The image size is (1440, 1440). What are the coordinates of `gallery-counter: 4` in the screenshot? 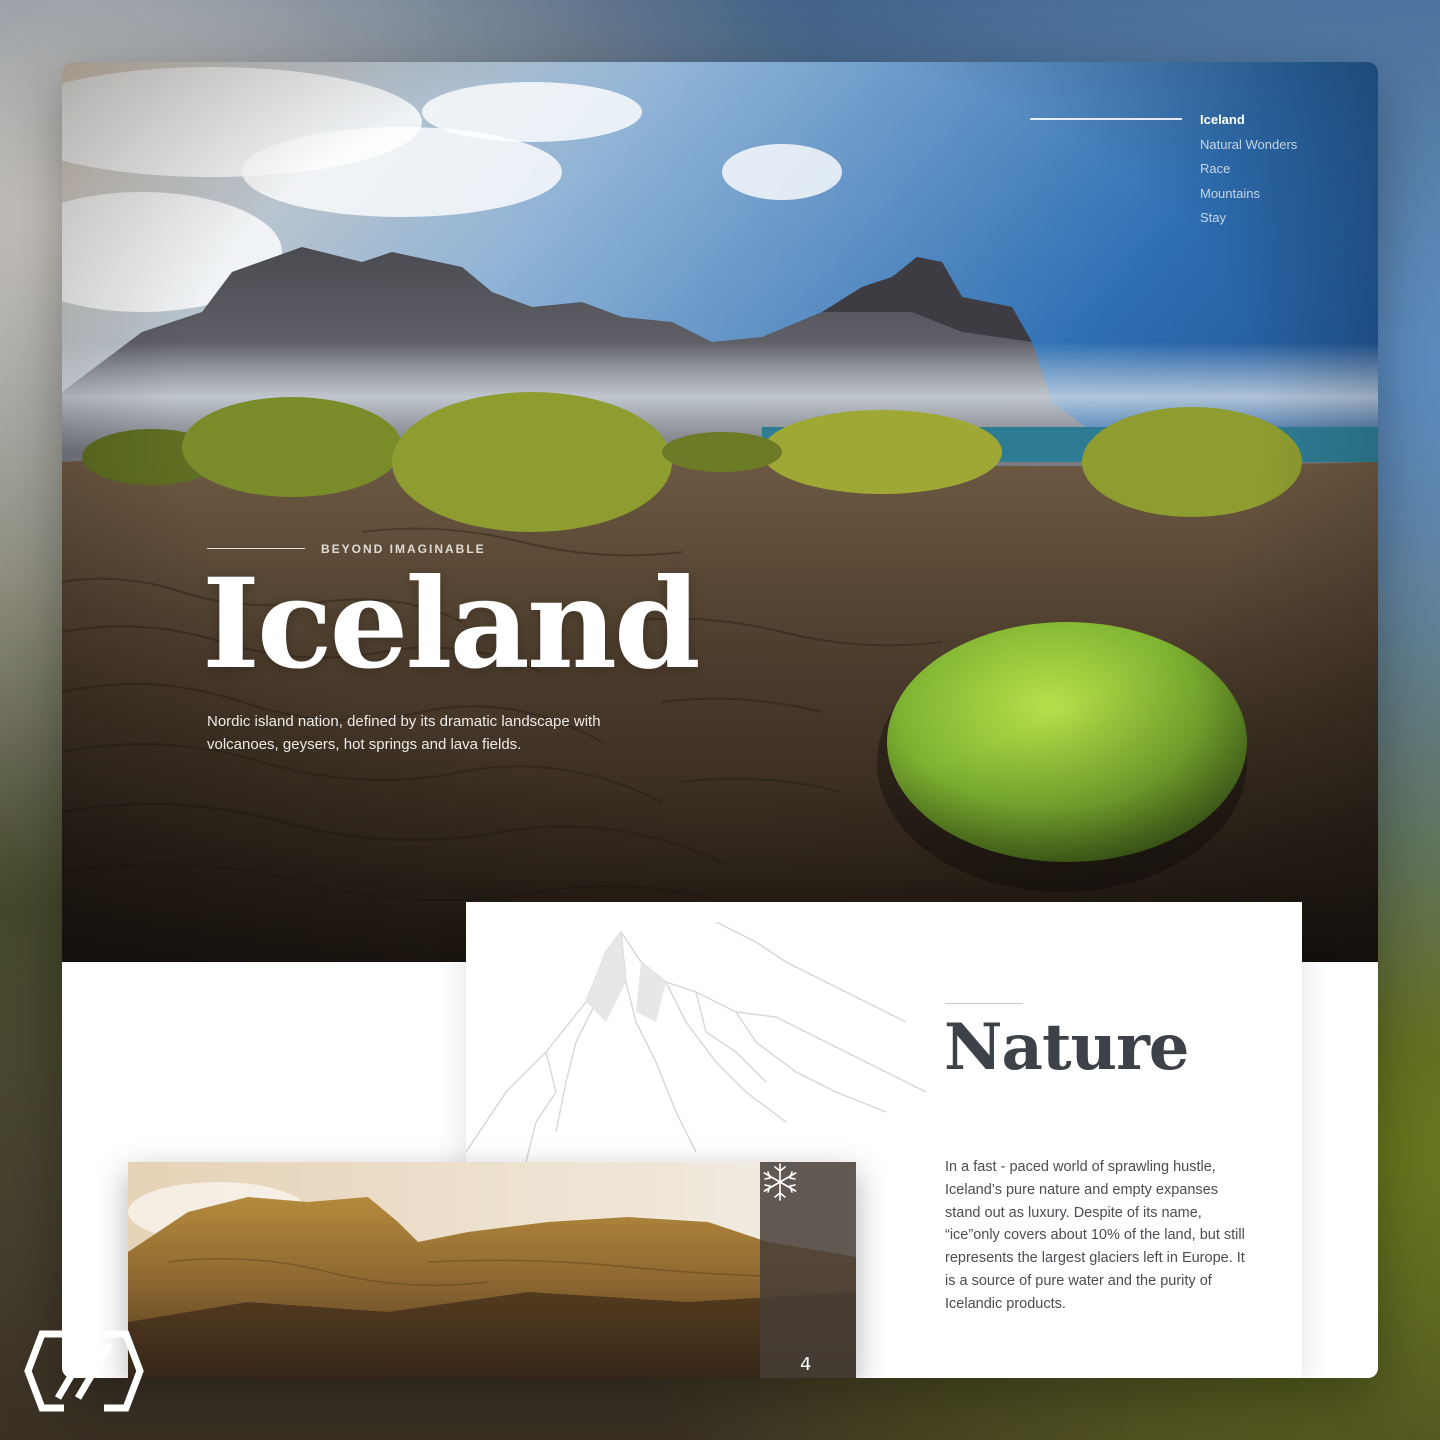 It's located at (806, 1364).